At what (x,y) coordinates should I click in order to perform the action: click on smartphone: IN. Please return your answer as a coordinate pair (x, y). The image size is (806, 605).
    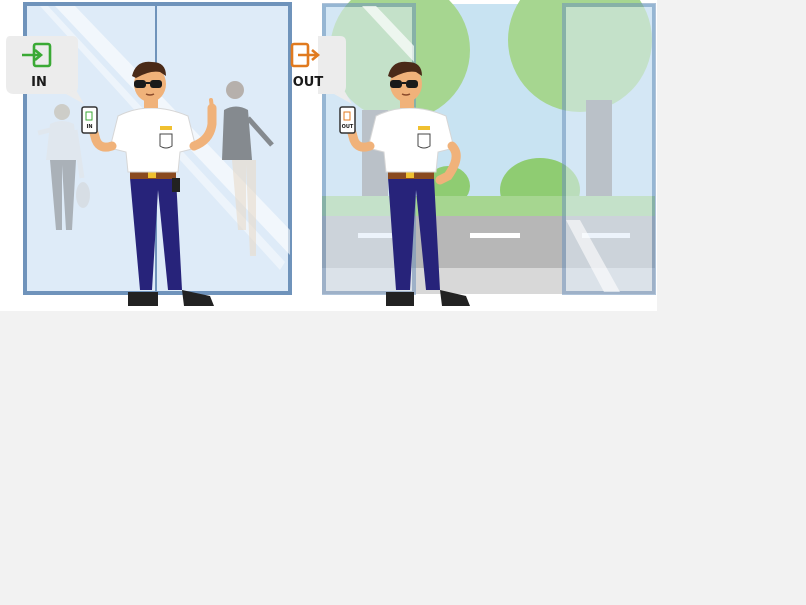
    Looking at the image, I should click on (89, 120).